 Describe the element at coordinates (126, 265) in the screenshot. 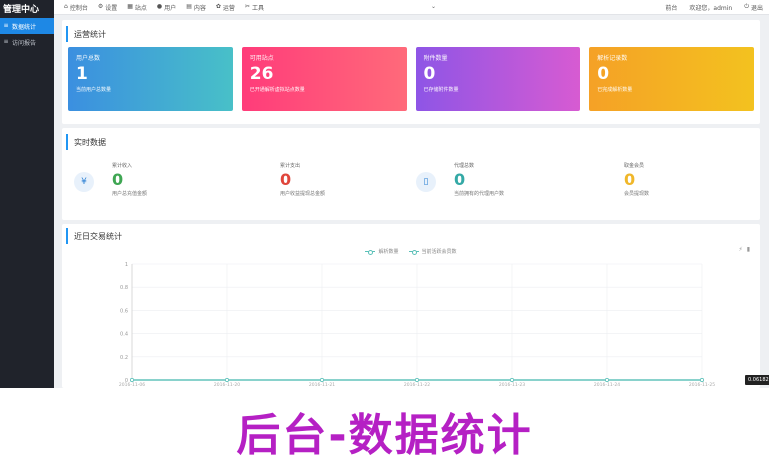

I see `y-tick-label: 1` at that location.